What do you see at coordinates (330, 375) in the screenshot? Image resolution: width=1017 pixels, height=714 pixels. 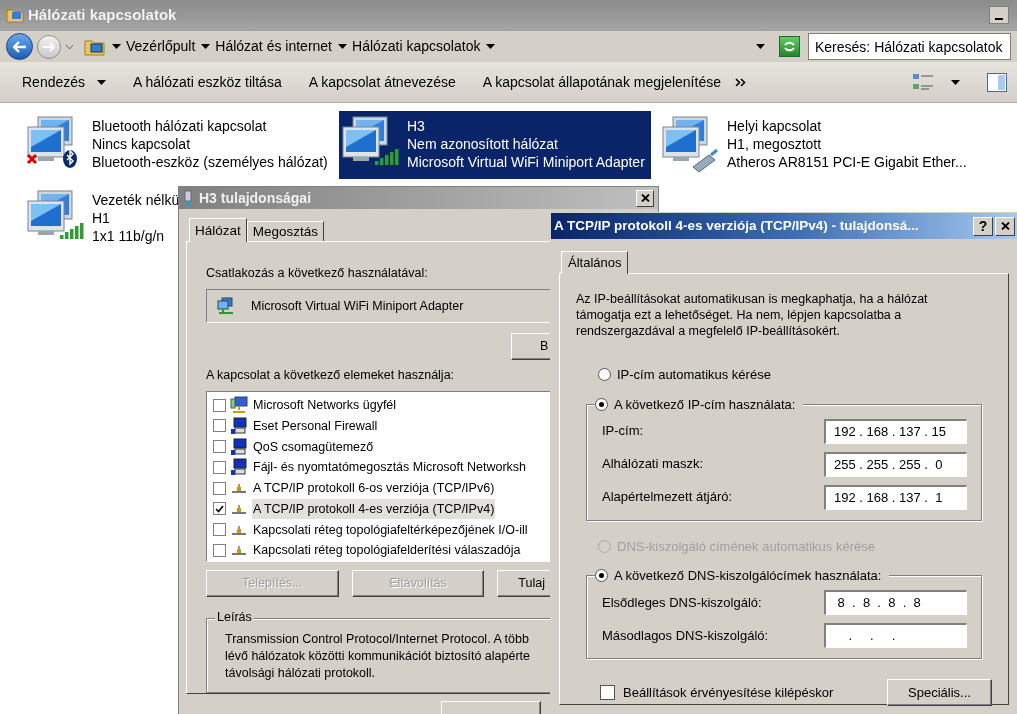 I see `section-label: A kapcsolat a következő elemeket használja:` at bounding box center [330, 375].